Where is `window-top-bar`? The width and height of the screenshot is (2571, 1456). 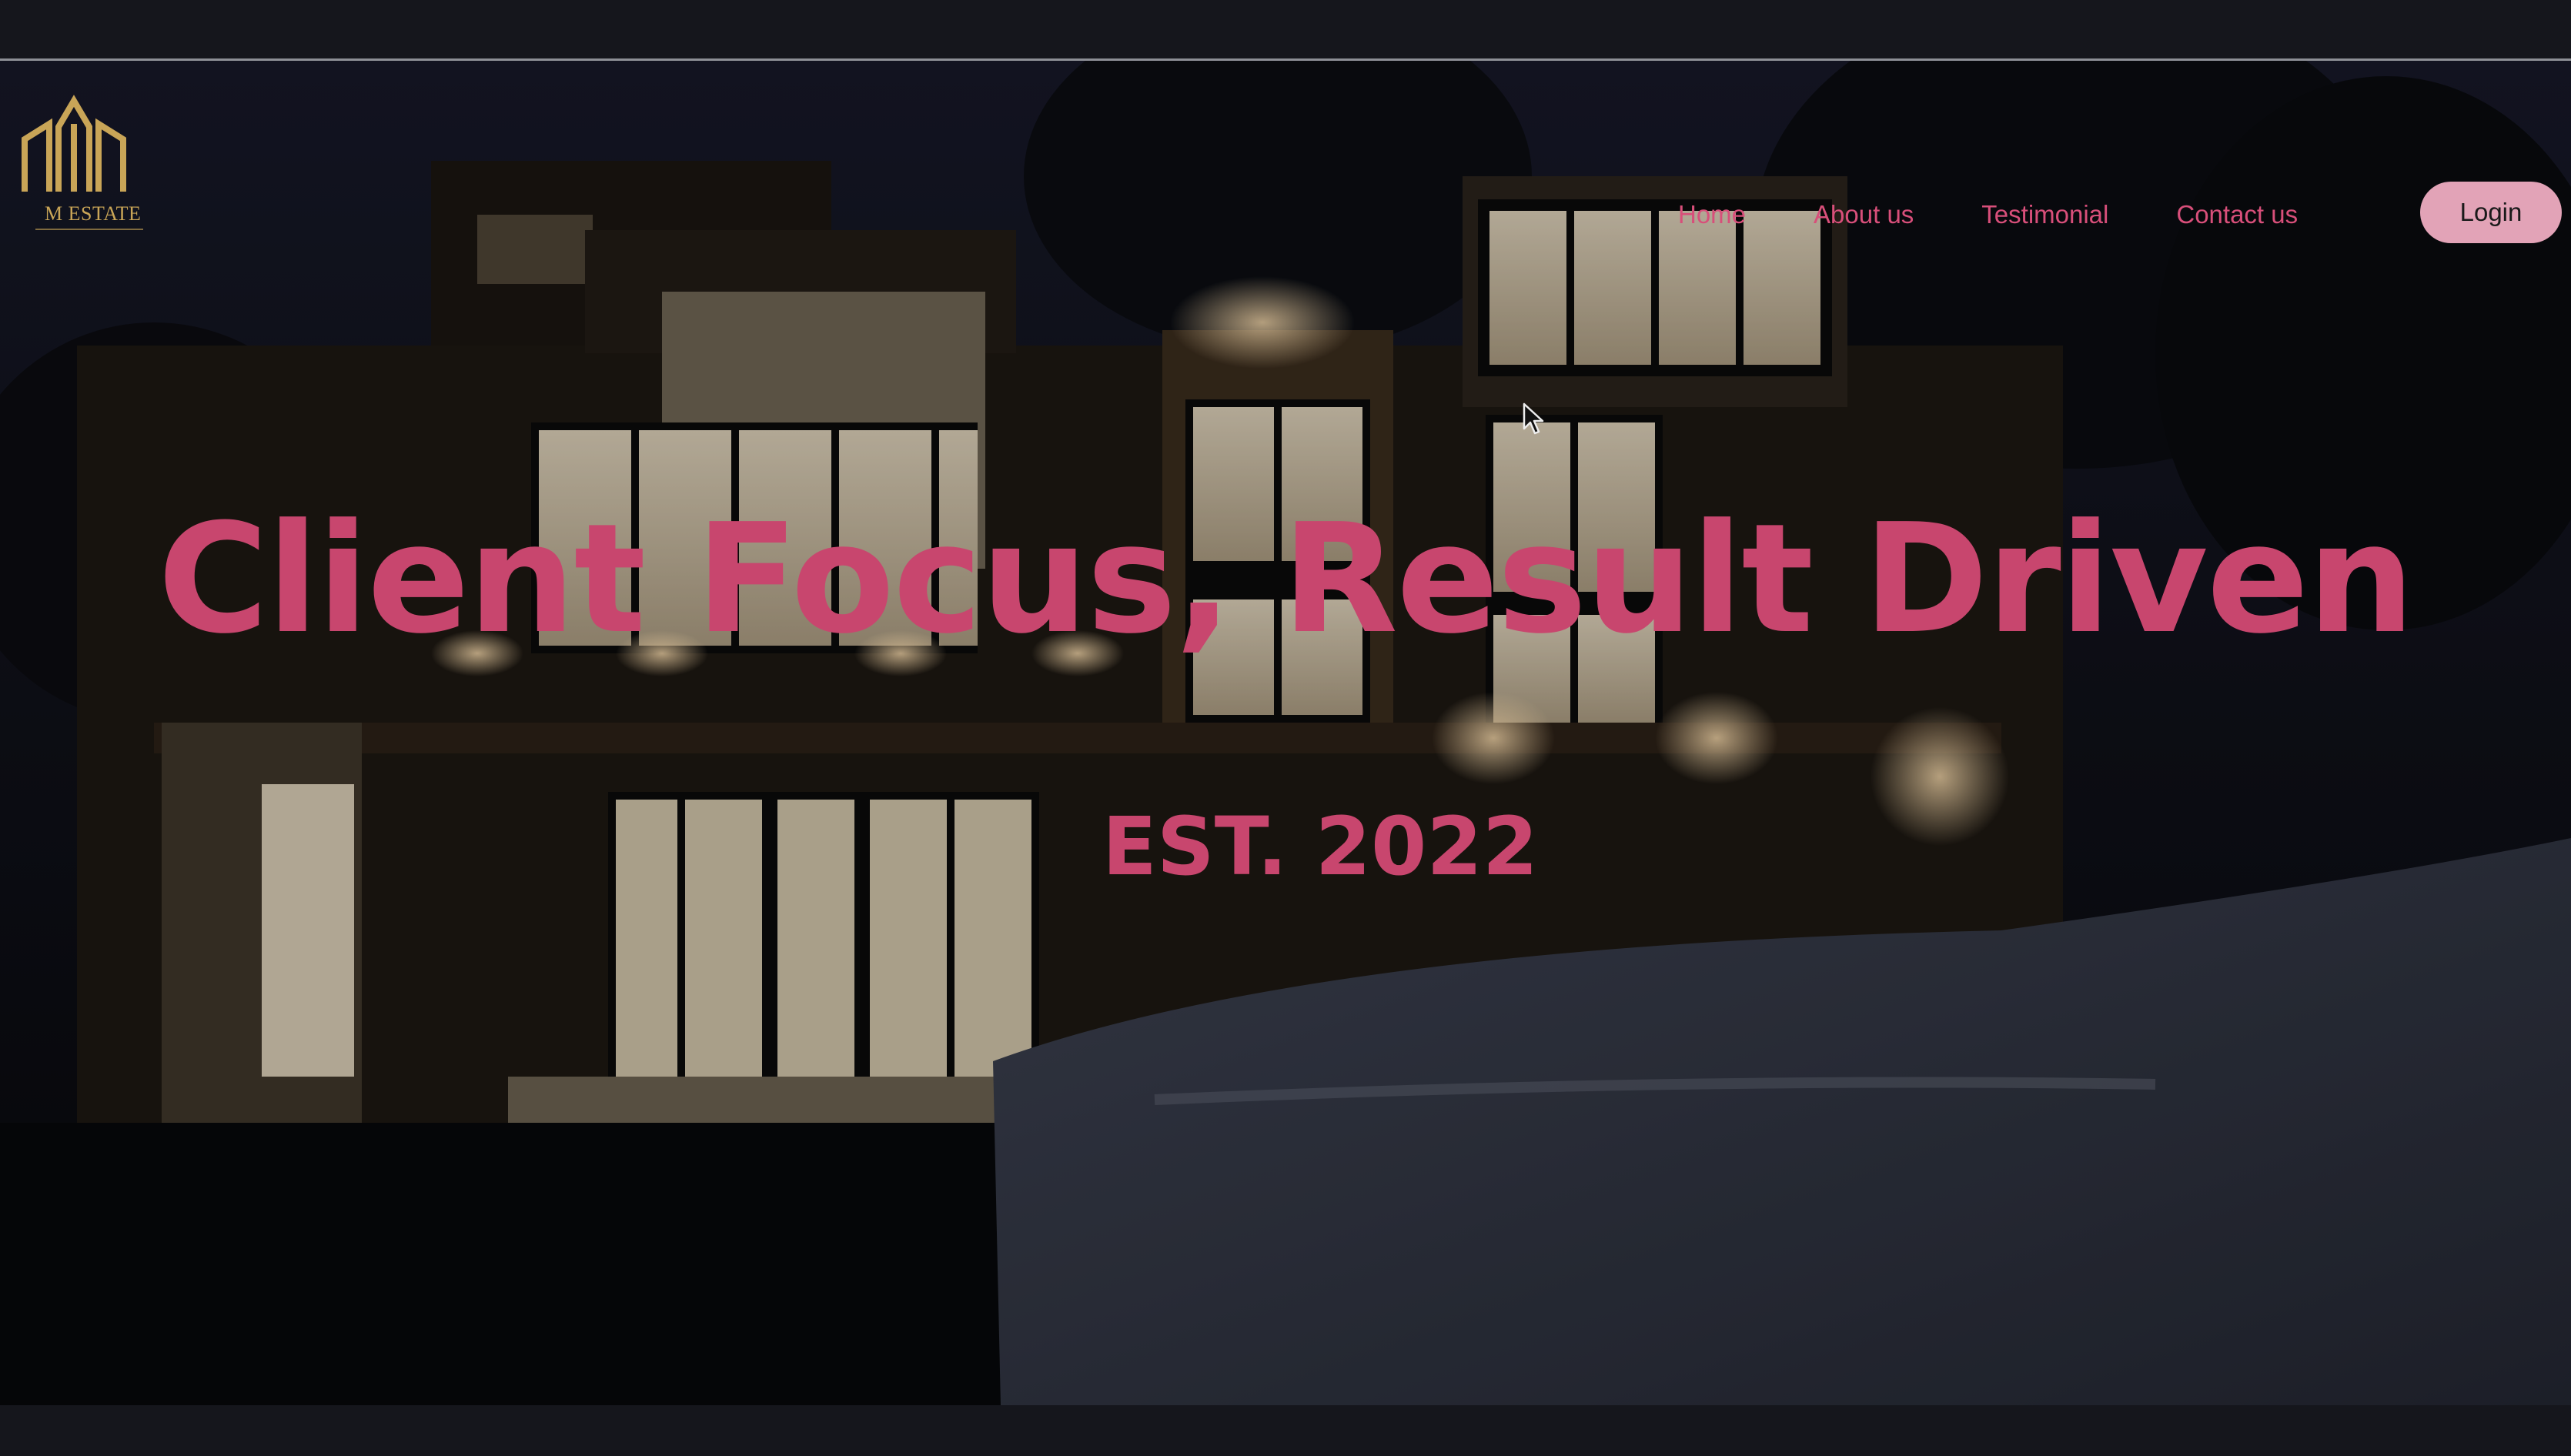
window-top-bar is located at coordinates (1285, 30).